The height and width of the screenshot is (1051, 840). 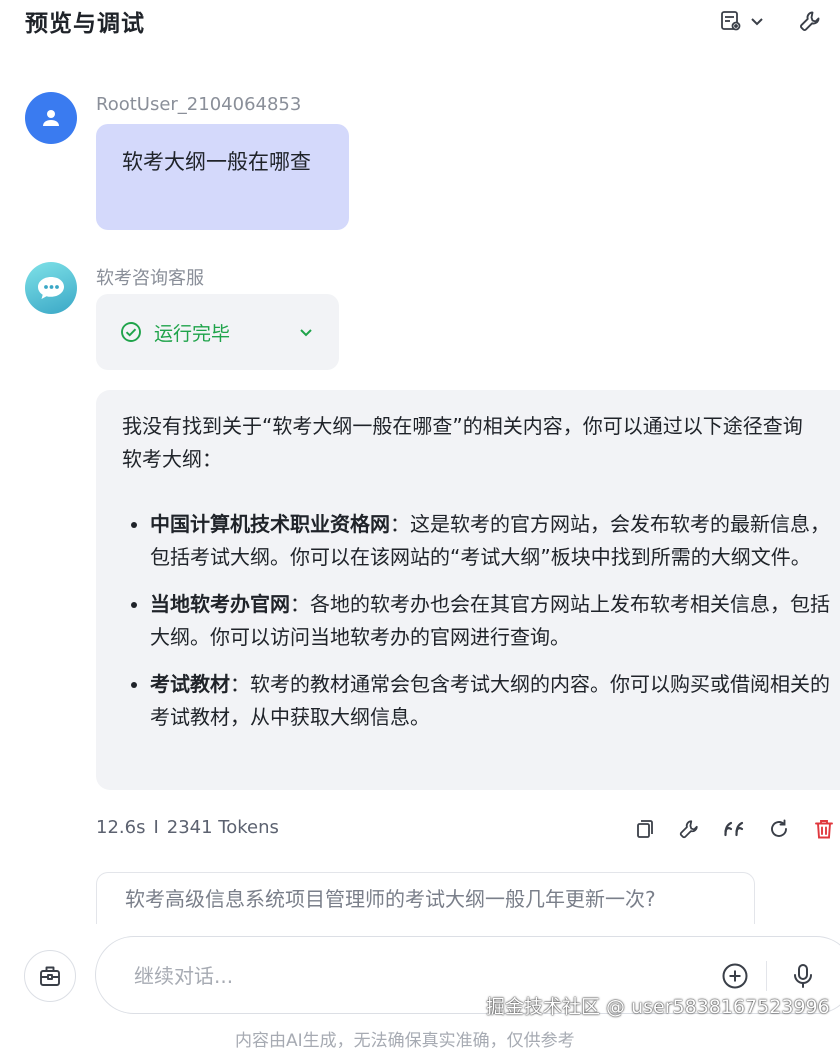 I want to click on voice-input-button, so click(x=803, y=976).